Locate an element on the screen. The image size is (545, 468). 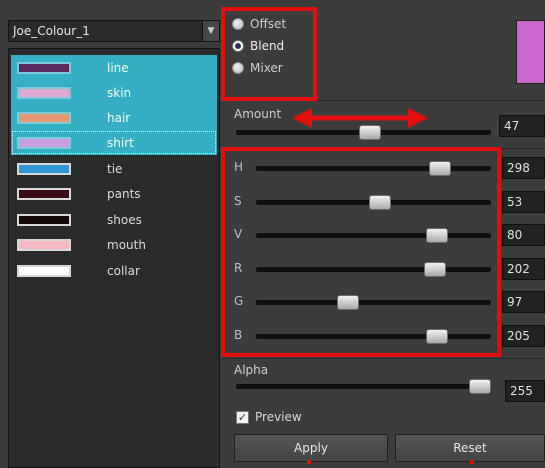
amount-label: Amount is located at coordinates (258, 114).